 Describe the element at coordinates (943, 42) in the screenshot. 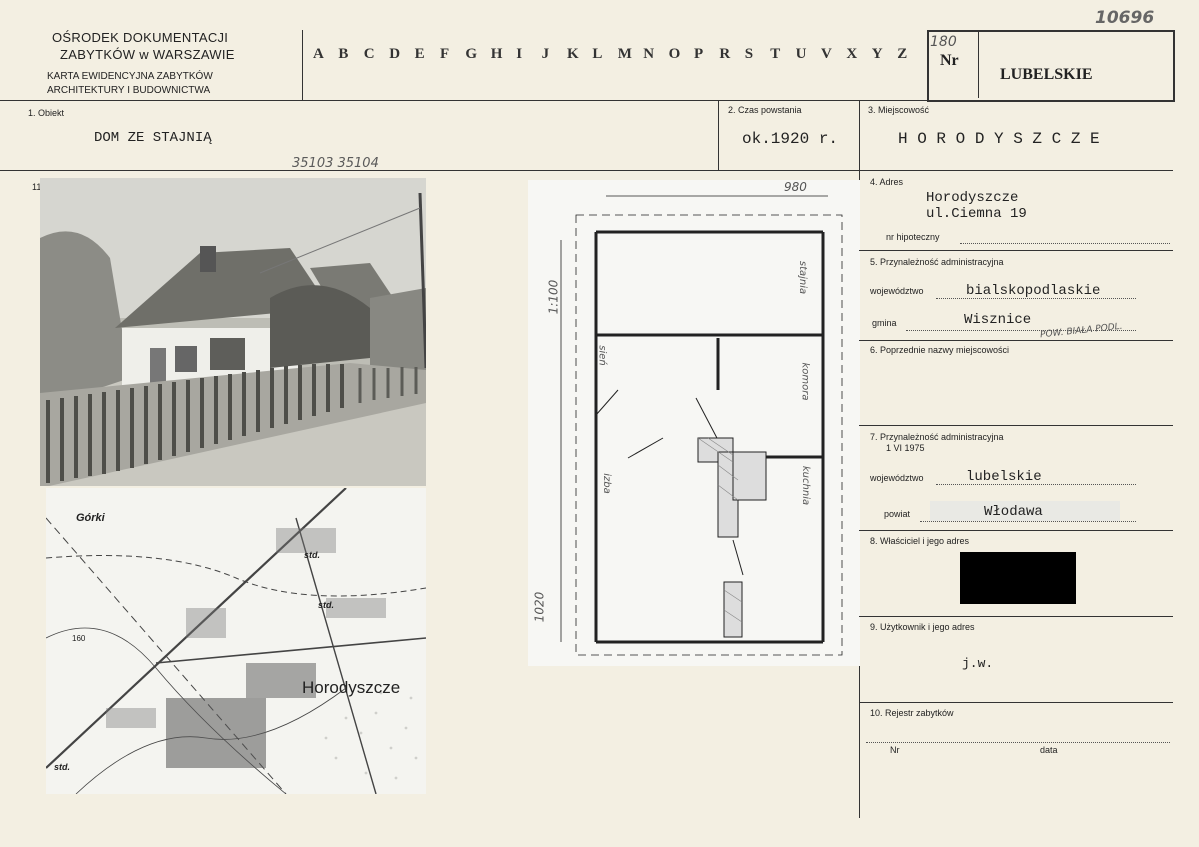

I see `nr-handwritten: 180` at that location.